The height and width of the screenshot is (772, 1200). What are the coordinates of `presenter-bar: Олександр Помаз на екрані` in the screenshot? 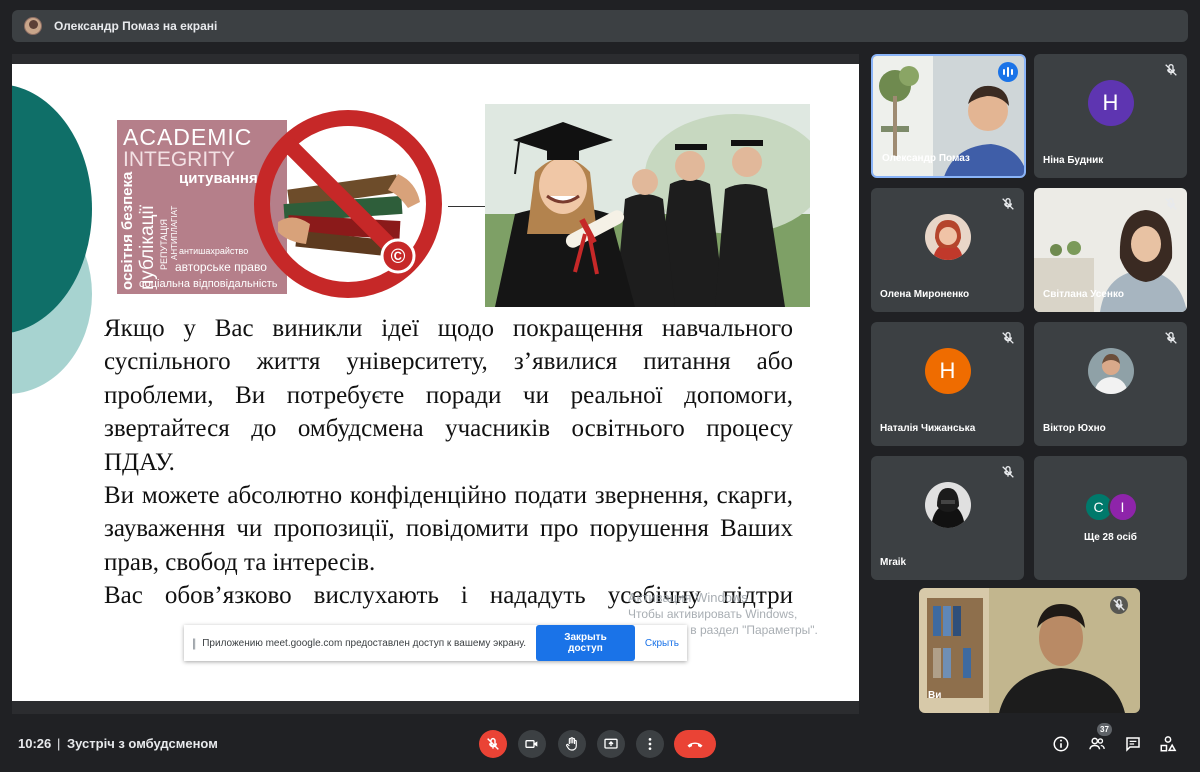 It's located at (600, 26).